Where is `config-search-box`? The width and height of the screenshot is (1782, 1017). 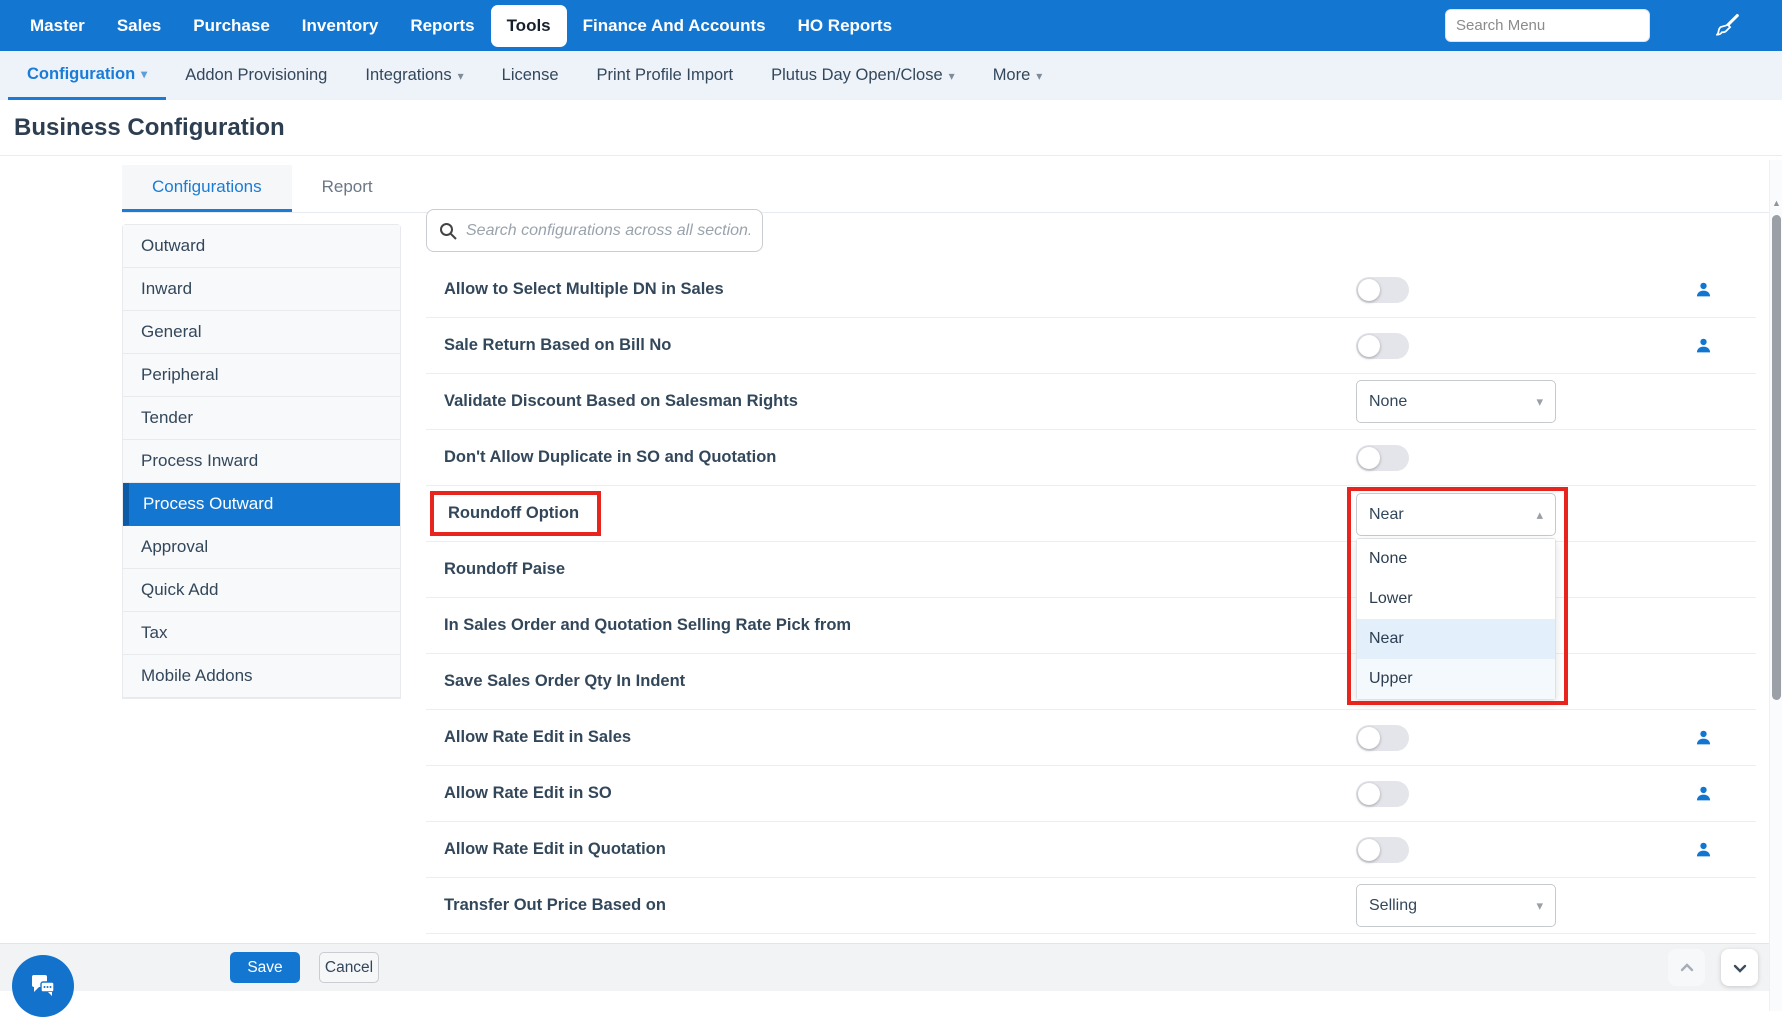
config-search-box is located at coordinates (594, 230).